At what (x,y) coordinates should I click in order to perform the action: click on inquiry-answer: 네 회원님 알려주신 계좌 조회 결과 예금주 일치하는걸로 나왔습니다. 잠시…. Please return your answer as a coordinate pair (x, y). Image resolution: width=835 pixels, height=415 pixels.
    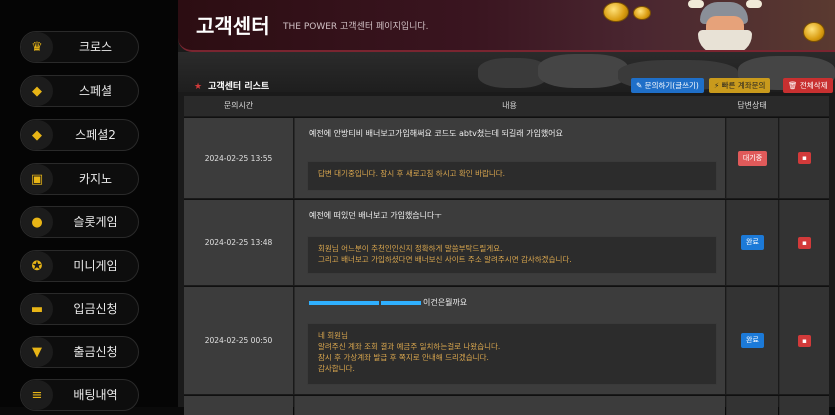
    Looking at the image, I should click on (512, 354).